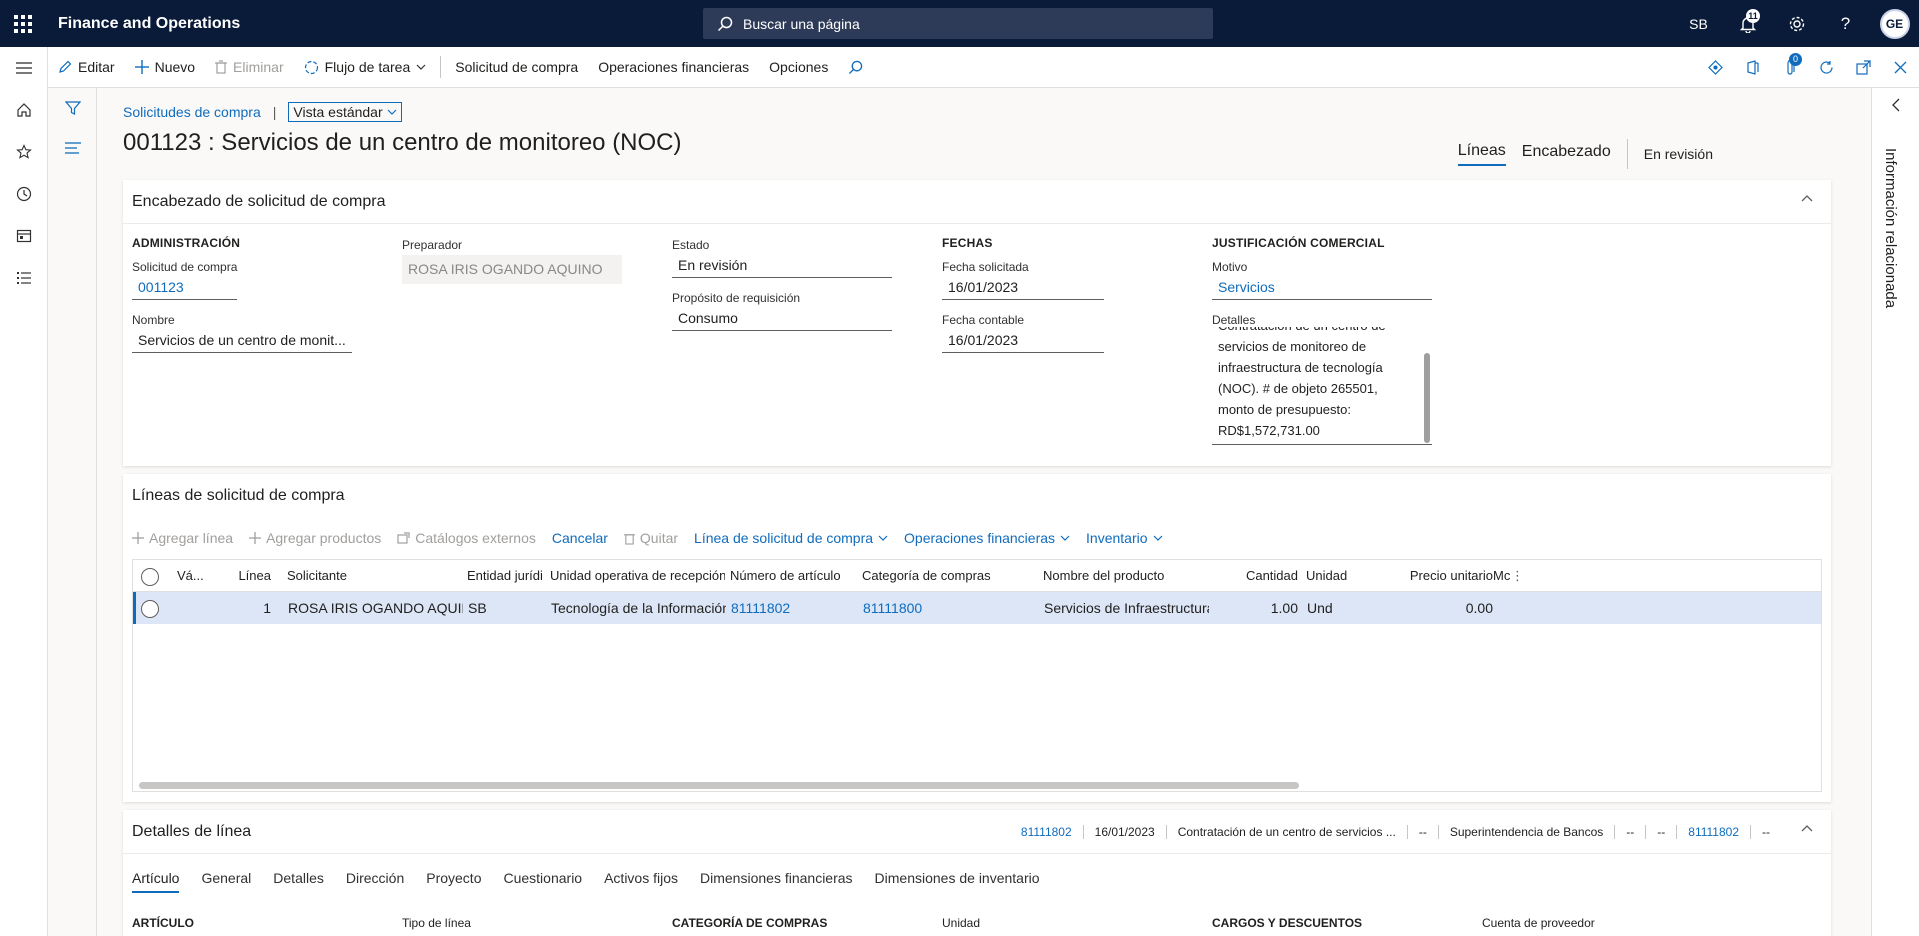  Describe the element at coordinates (184, 287) in the screenshot. I see `req-number-field: 001123` at that location.